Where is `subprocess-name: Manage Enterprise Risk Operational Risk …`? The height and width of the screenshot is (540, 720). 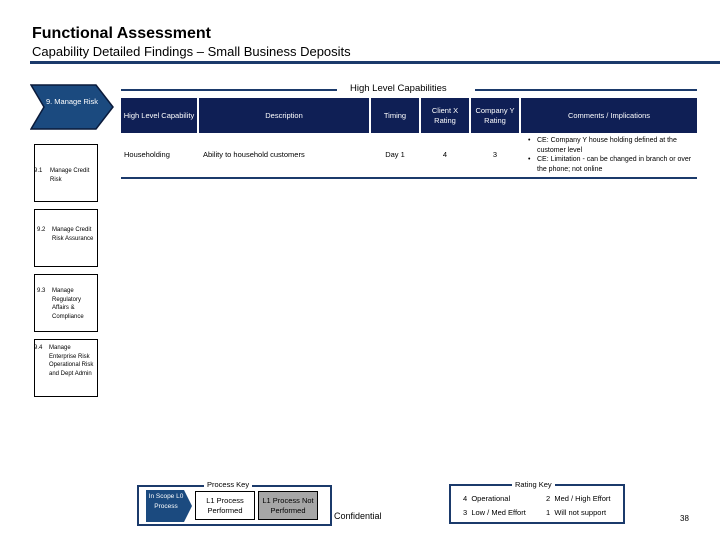
subprocess-name: Manage Enterprise Risk Operational Risk … is located at coordinates (71, 361).